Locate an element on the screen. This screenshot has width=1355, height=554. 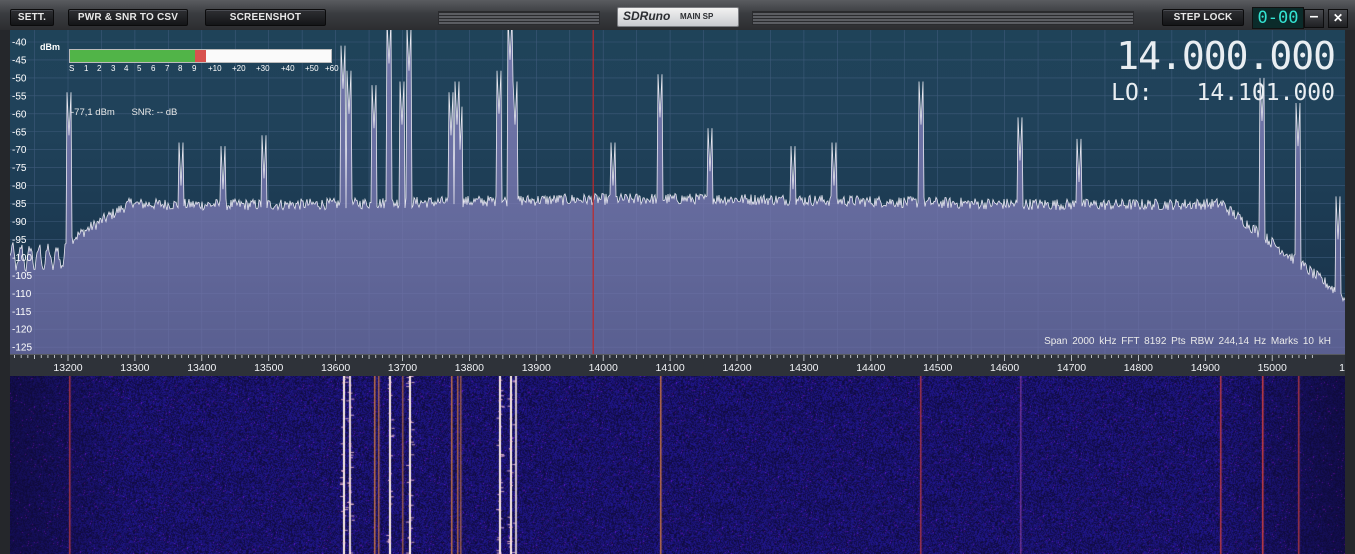
y-tick-label: -65 is located at coordinates (19, 132).